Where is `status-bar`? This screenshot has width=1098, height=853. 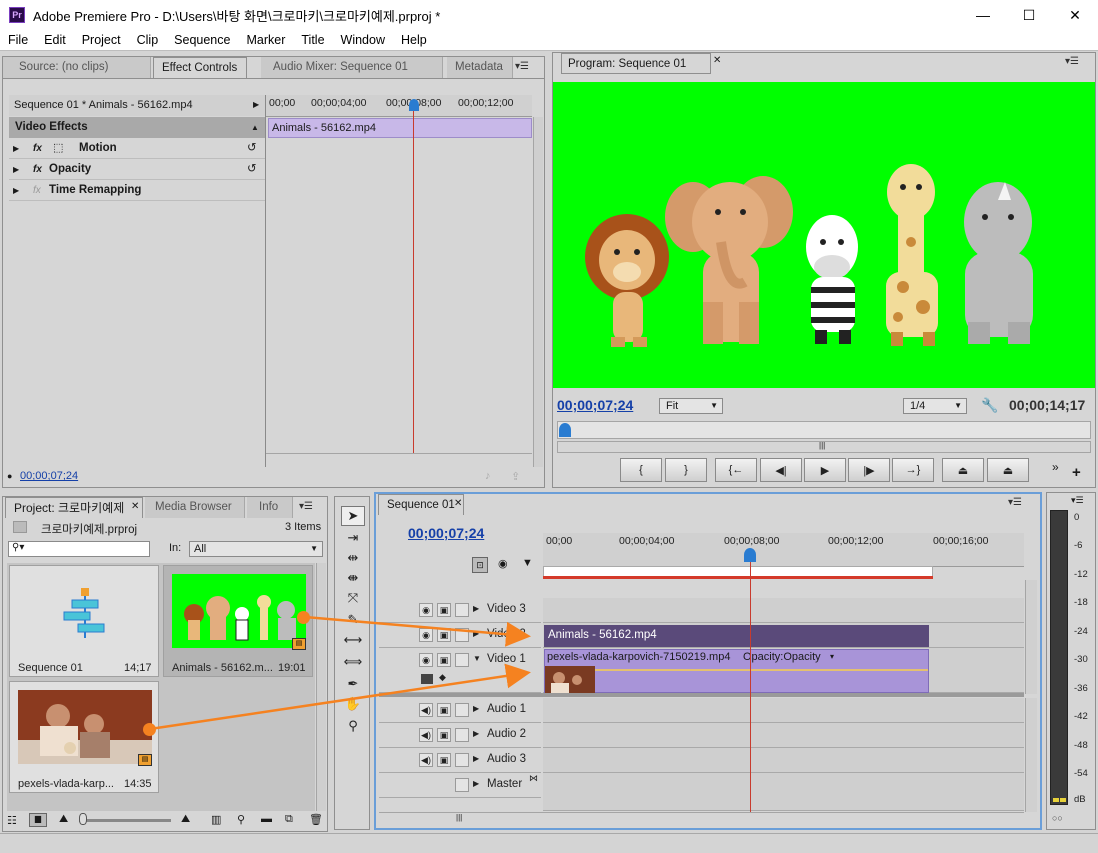
status-bar is located at coordinates (549, 843).